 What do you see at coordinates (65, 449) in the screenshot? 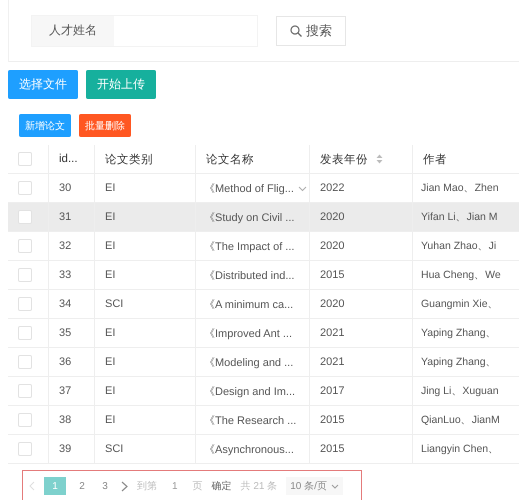
I see `table-cell: 39` at bounding box center [65, 449].